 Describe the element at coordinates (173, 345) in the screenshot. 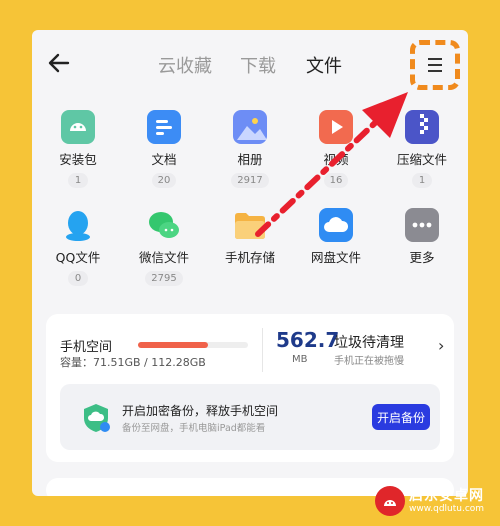

I see `storage-usage-fill` at that location.